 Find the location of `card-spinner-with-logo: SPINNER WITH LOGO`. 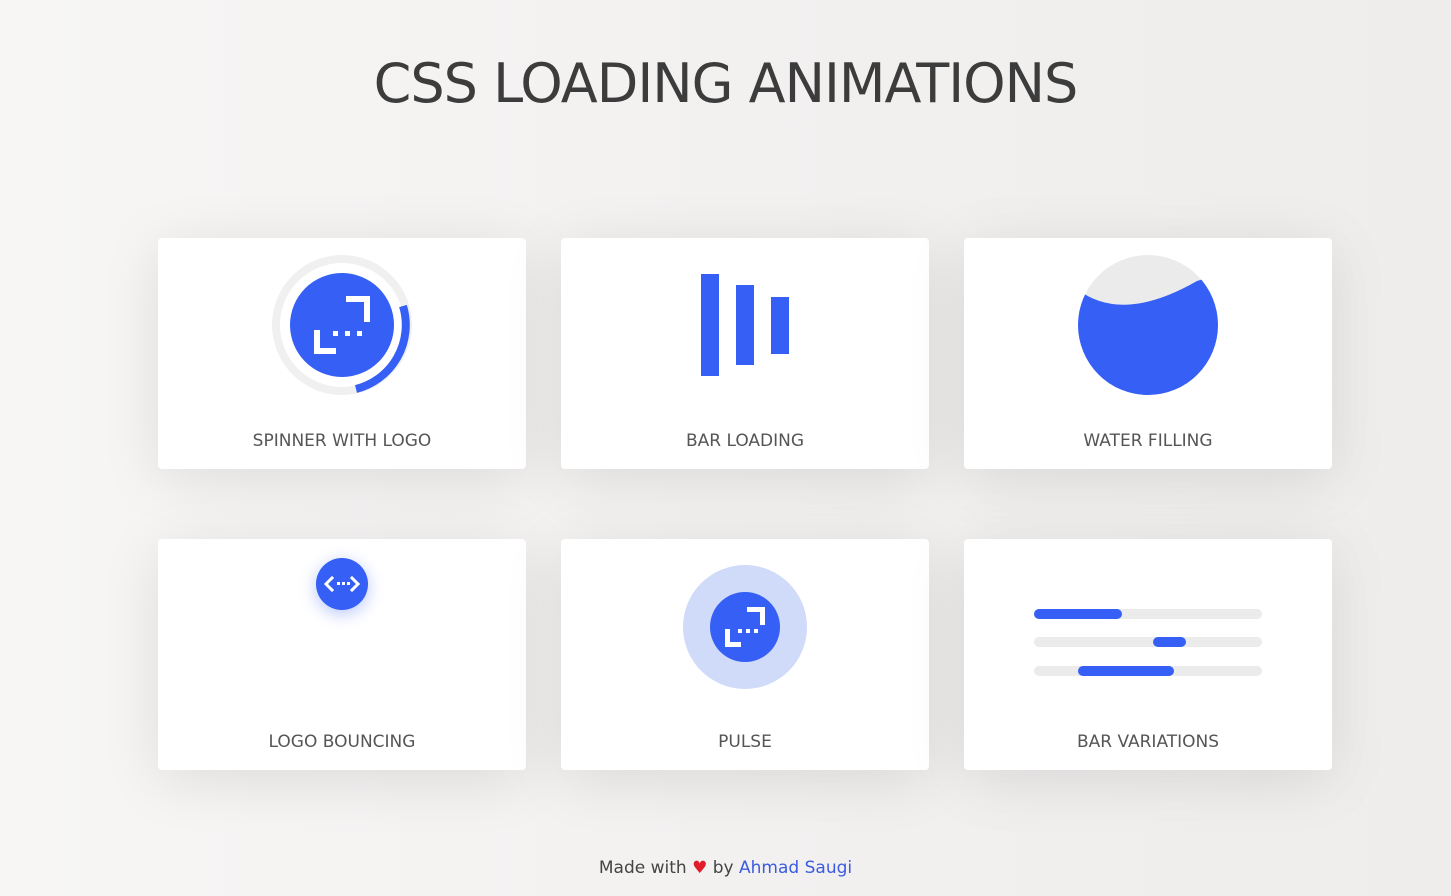

card-spinner-with-logo: SPINNER WITH LOGO is located at coordinates (342, 353).